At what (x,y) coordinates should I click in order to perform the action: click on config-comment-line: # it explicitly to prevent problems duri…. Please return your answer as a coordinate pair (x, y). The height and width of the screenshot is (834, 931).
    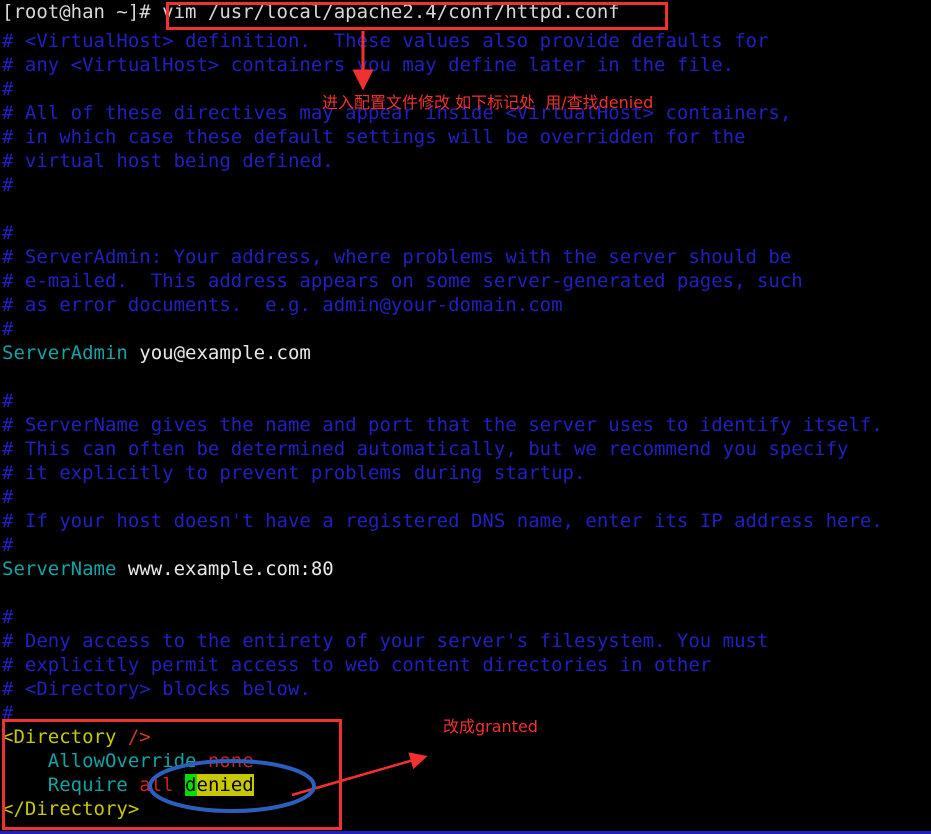
    Looking at the image, I should click on (294, 473).